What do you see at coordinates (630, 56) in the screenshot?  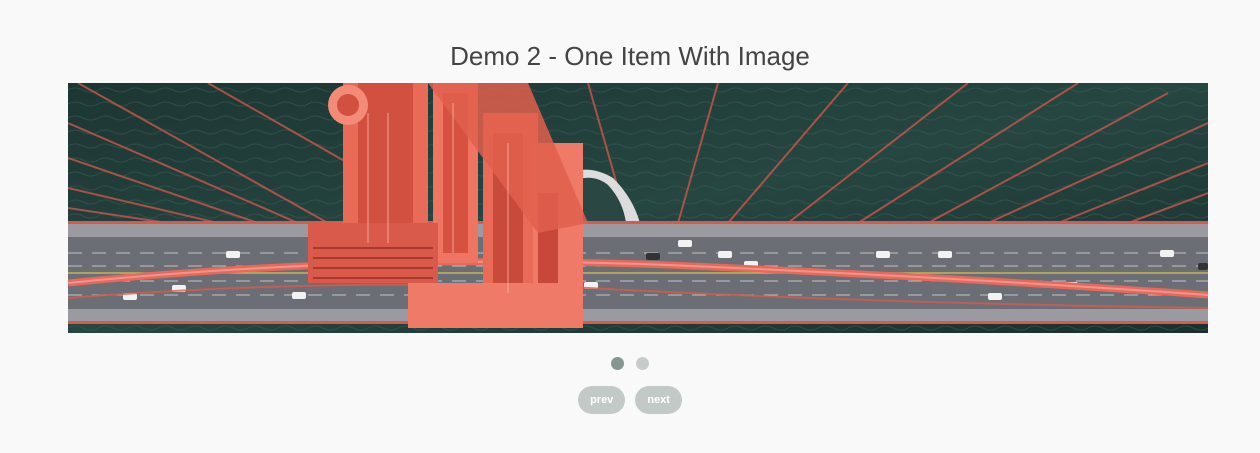 I see `demo-title: Demo 2 - One Item With Image` at bounding box center [630, 56].